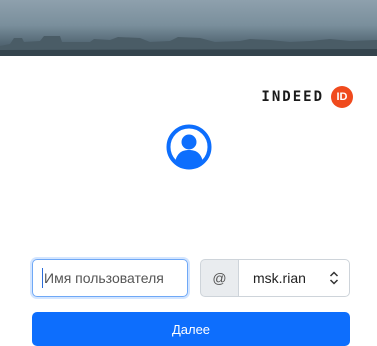 The height and width of the screenshot is (346, 377). Describe the element at coordinates (219, 278) in the screenshot. I see `at-sign-addon: @` at that location.